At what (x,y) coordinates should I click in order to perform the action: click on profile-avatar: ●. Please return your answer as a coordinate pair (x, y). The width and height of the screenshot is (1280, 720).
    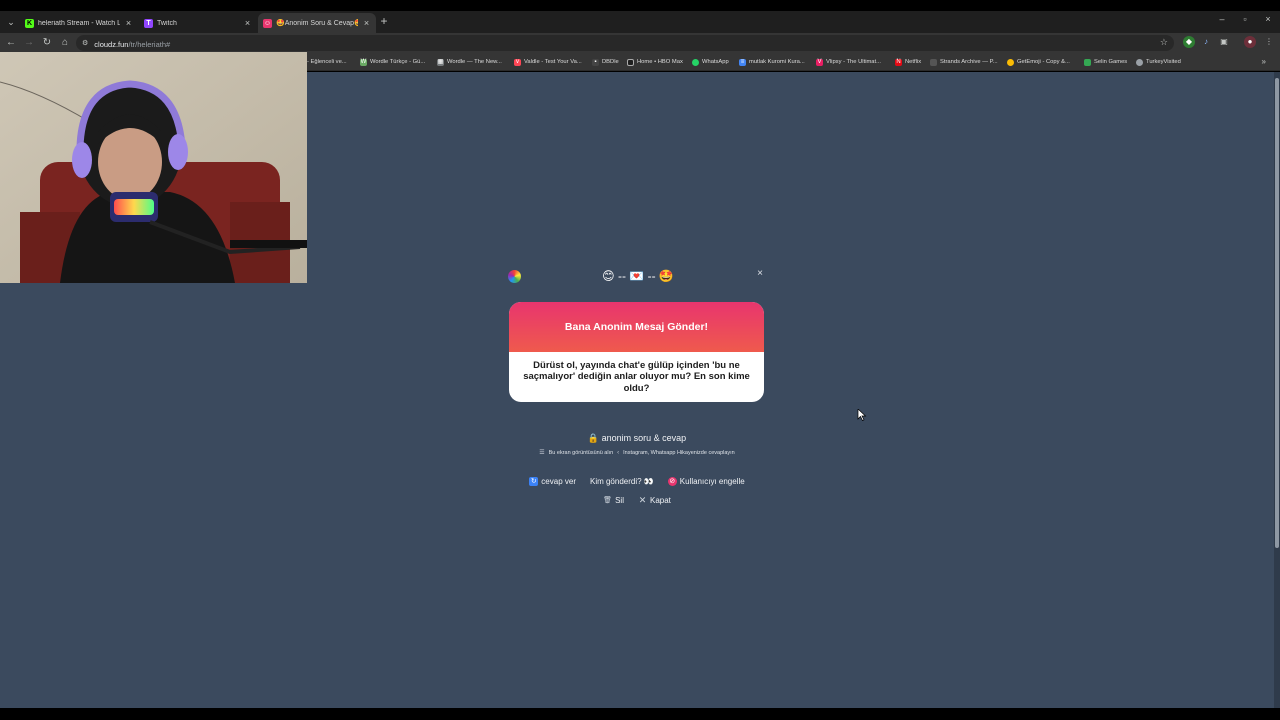
    Looking at the image, I should click on (1250, 42).